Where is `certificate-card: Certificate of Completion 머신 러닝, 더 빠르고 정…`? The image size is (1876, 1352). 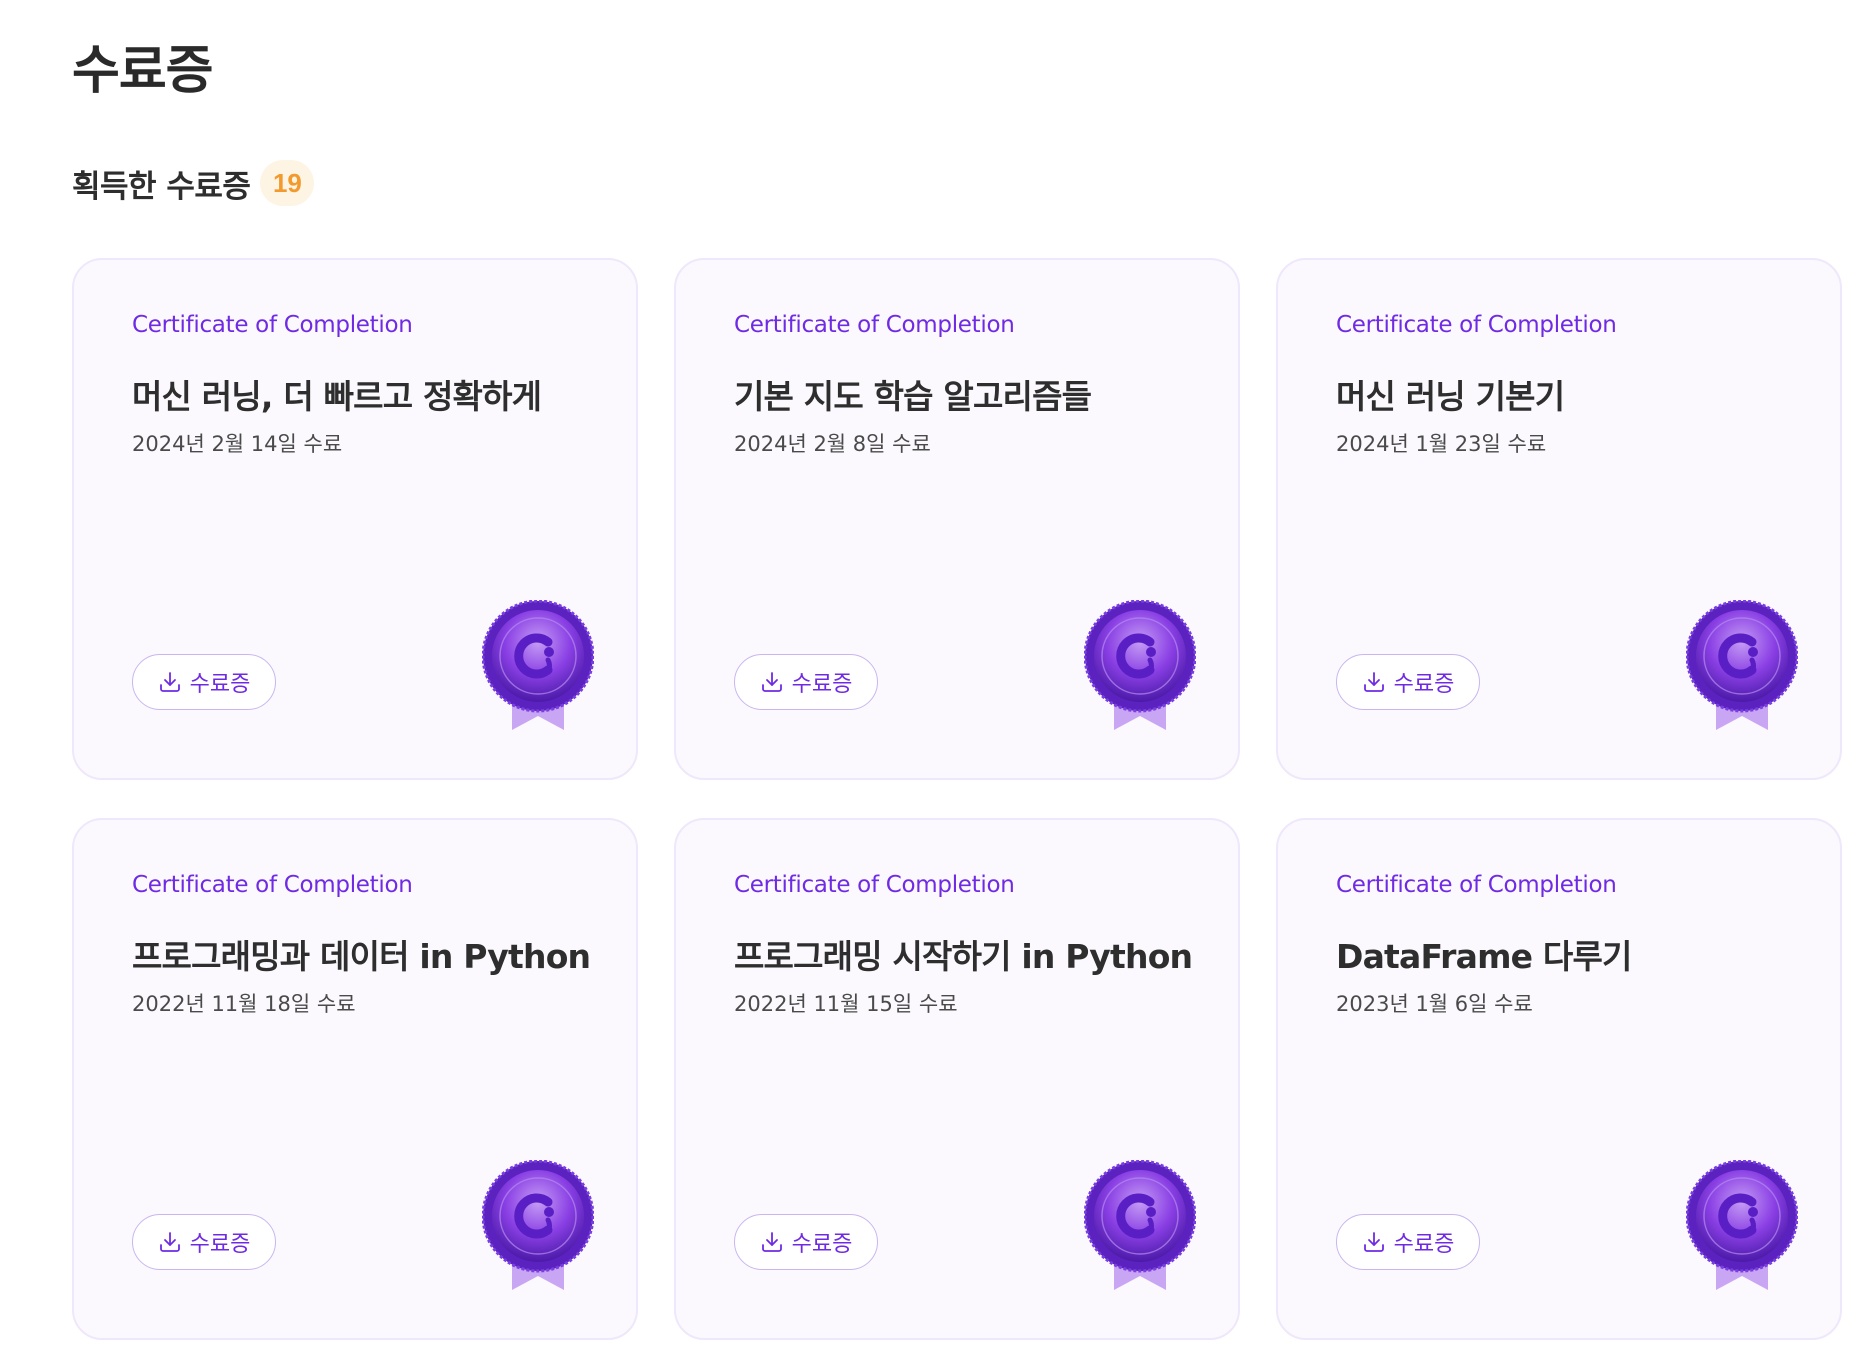 certificate-card: Certificate of Completion 머신 러닝, 더 빠르고 정… is located at coordinates (355, 519).